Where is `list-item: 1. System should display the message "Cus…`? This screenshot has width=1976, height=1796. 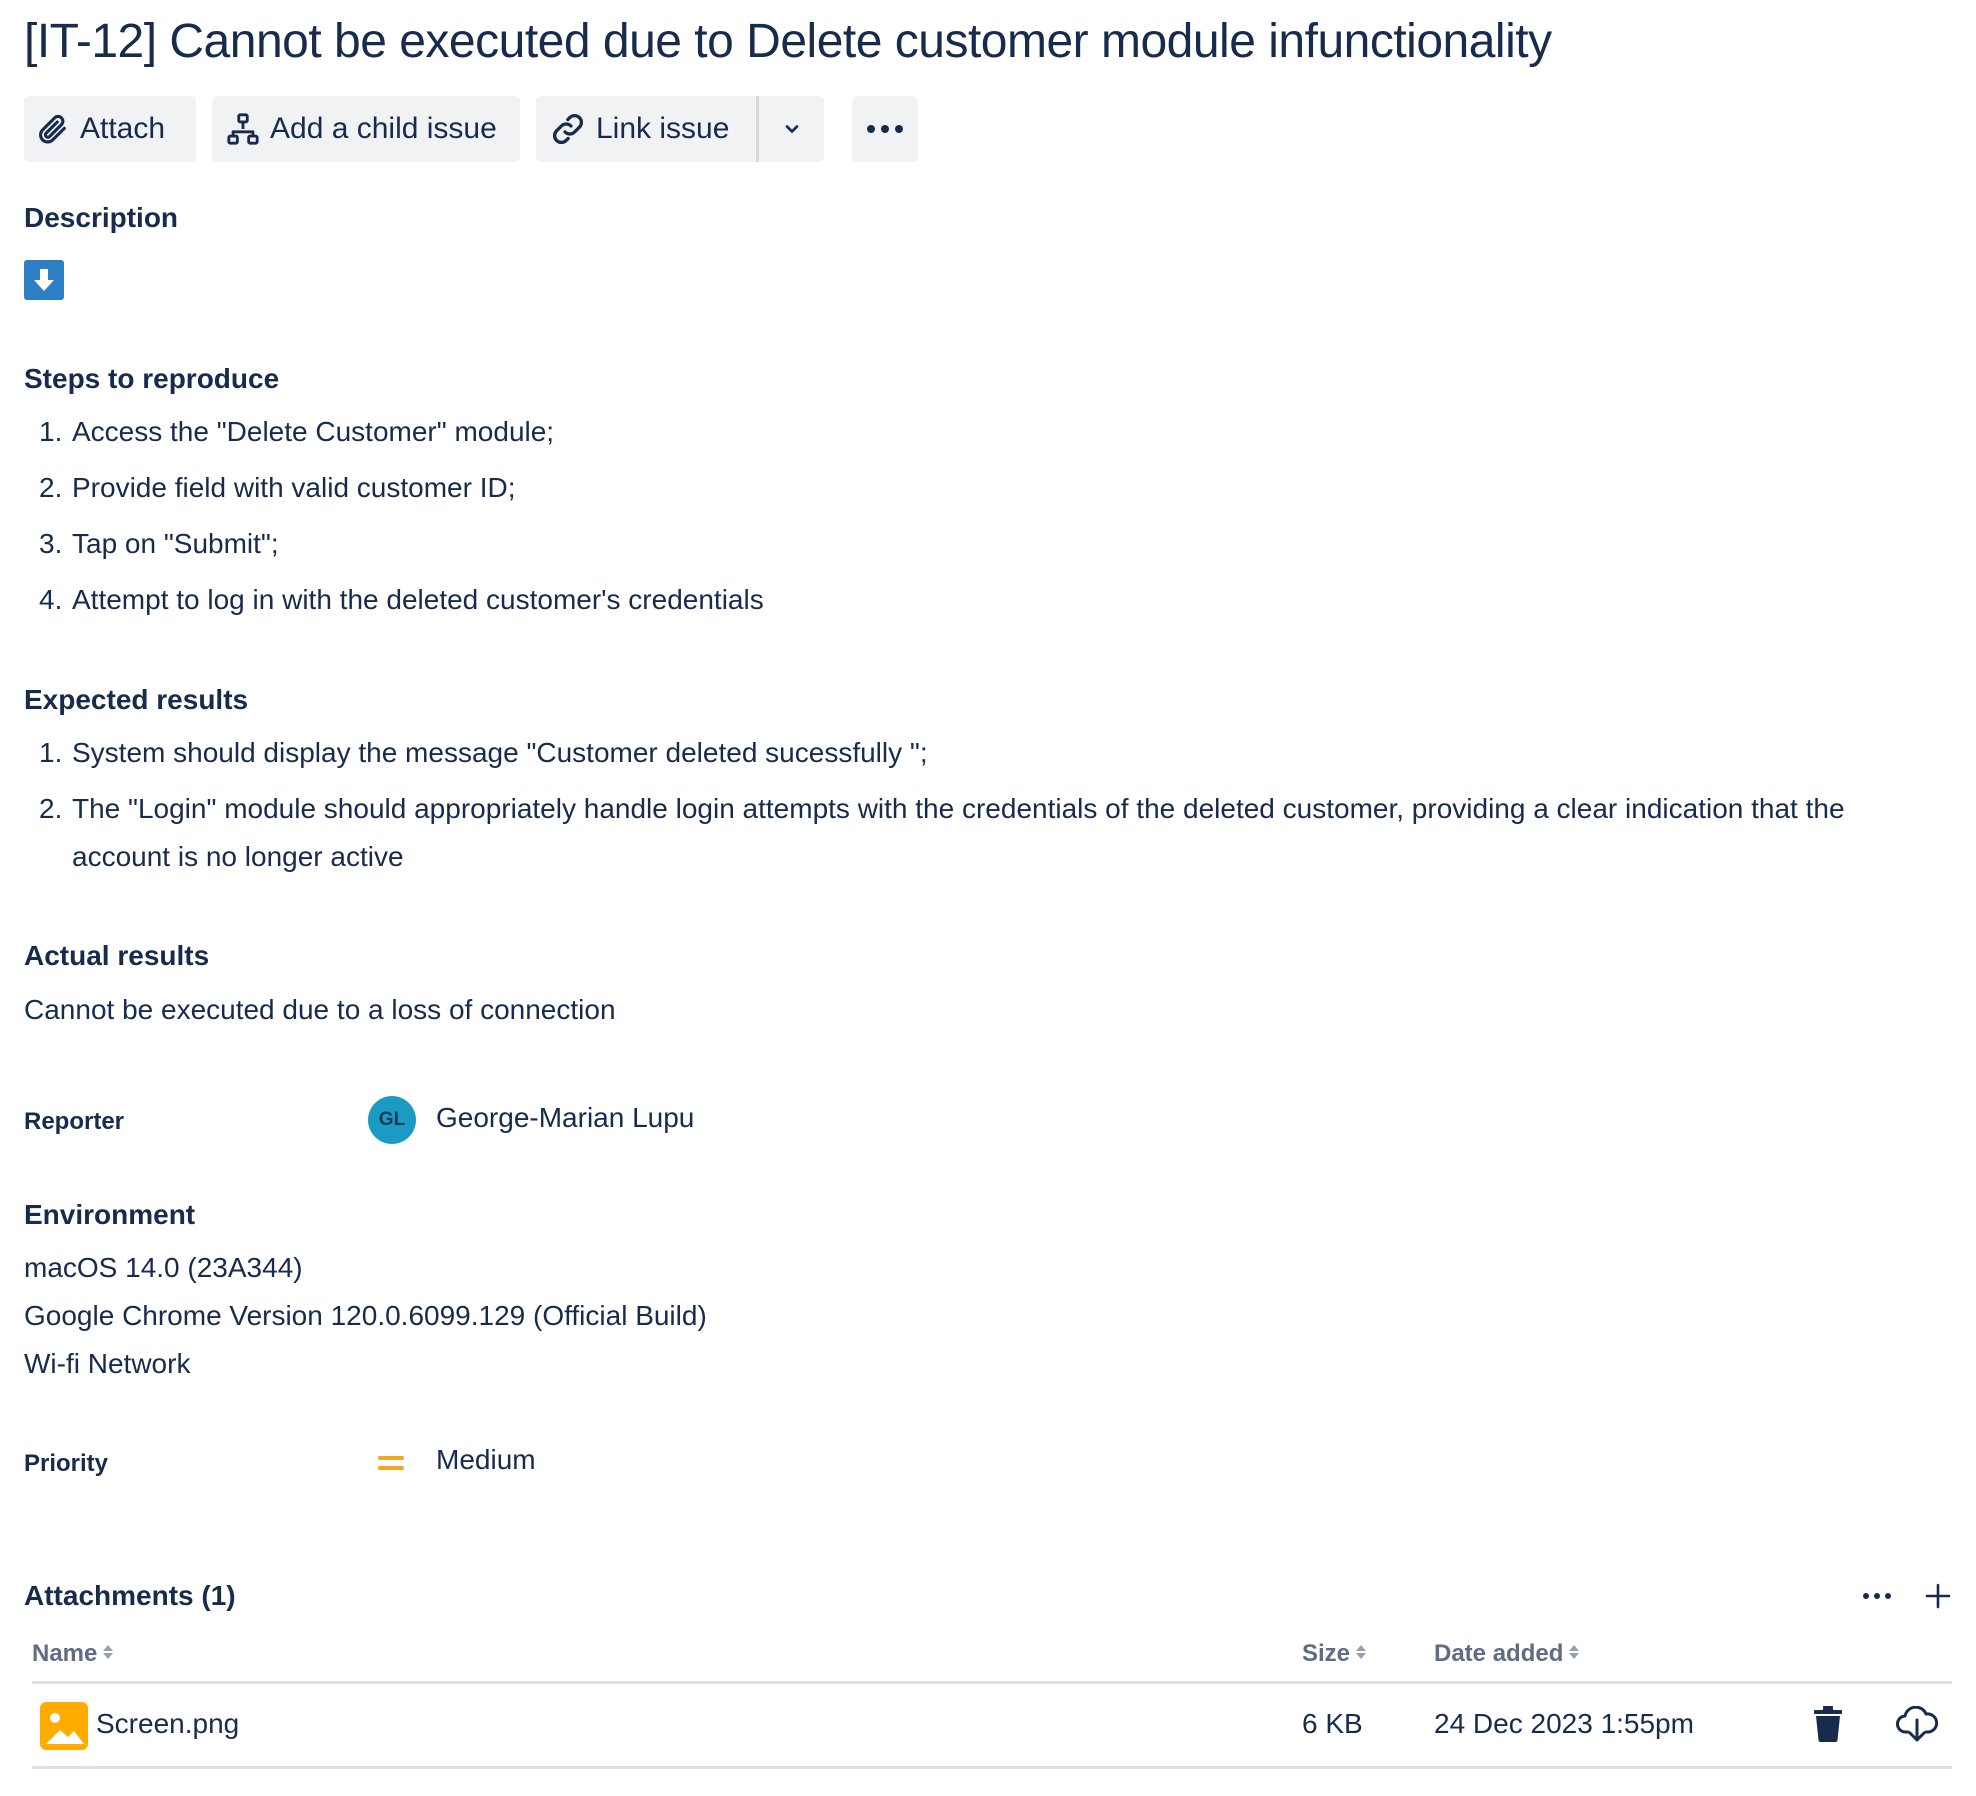
list-item: 1. System should display the message "Cus… is located at coordinates (483, 752).